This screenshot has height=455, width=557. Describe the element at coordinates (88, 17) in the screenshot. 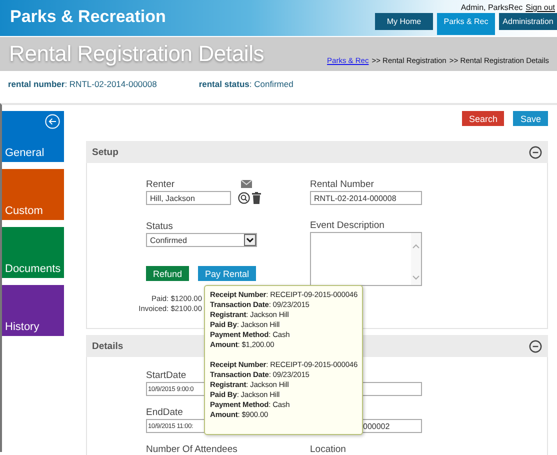

I see `app-title: Parks & Recreation` at that location.